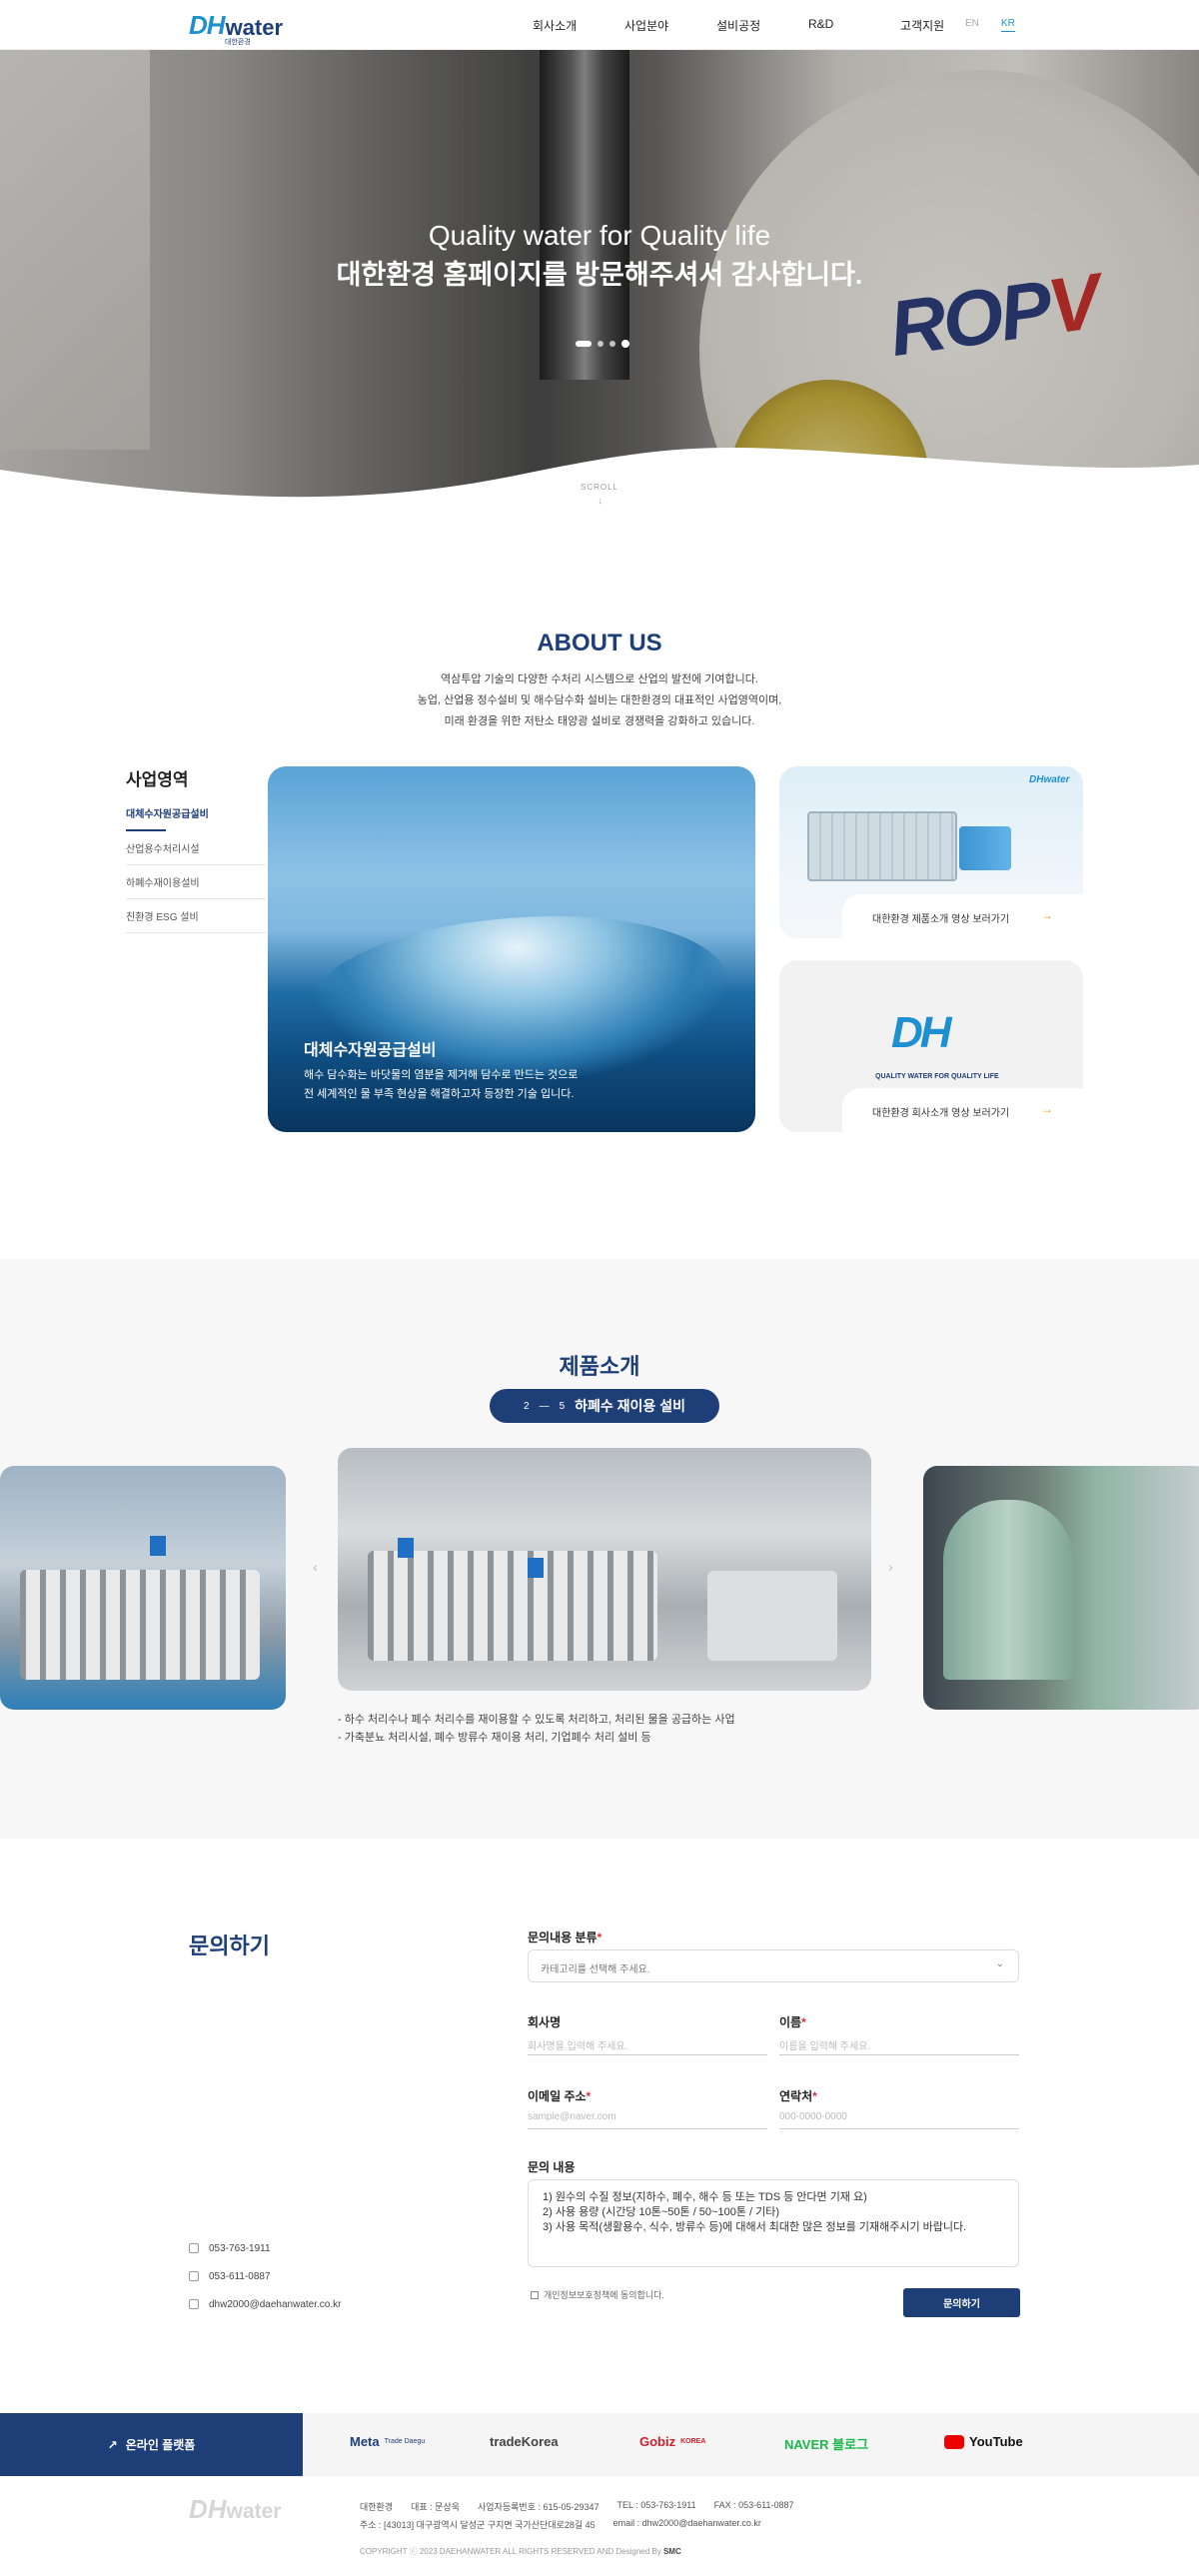 The image size is (1199, 2576). Describe the element at coordinates (625, 344) in the screenshot. I see `hero-pause-icon` at that location.